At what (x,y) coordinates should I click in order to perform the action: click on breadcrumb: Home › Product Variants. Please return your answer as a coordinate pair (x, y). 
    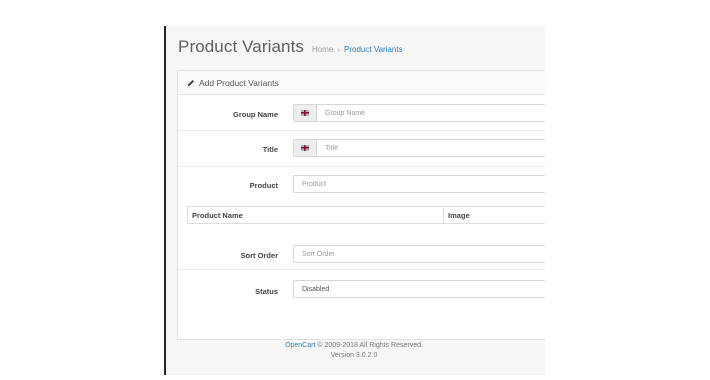
    Looking at the image, I should click on (357, 49).